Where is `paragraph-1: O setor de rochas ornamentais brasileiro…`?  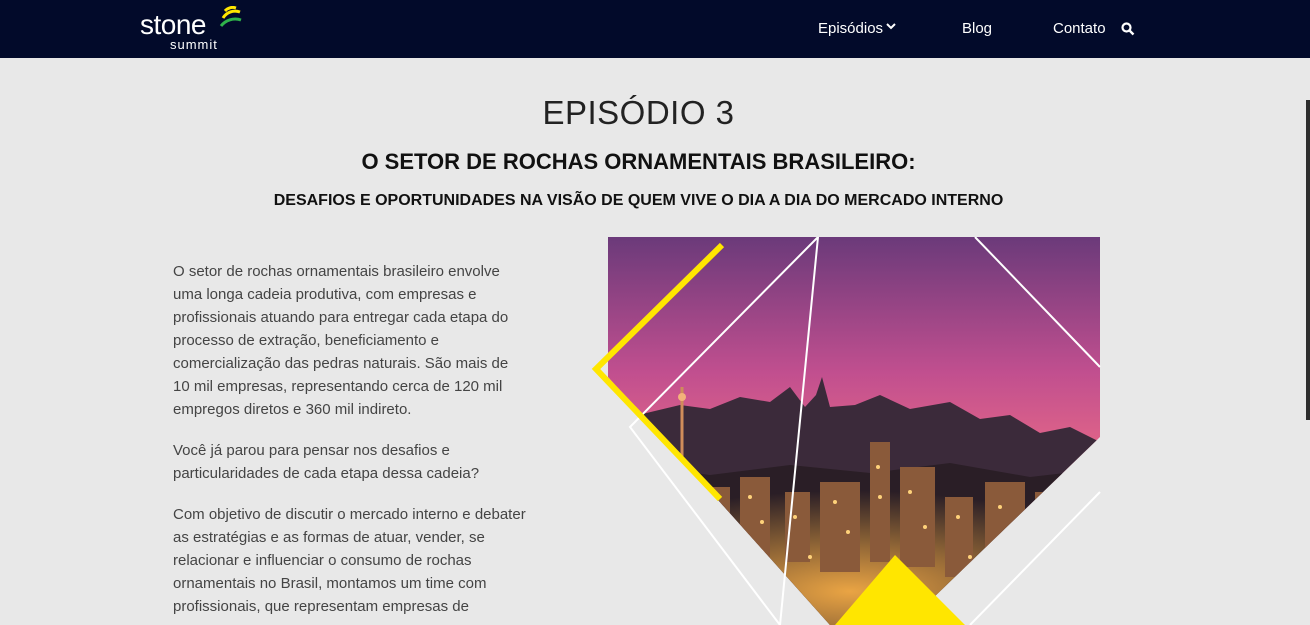 paragraph-1: O setor de rochas ornamentais brasileiro… is located at coordinates (341, 340).